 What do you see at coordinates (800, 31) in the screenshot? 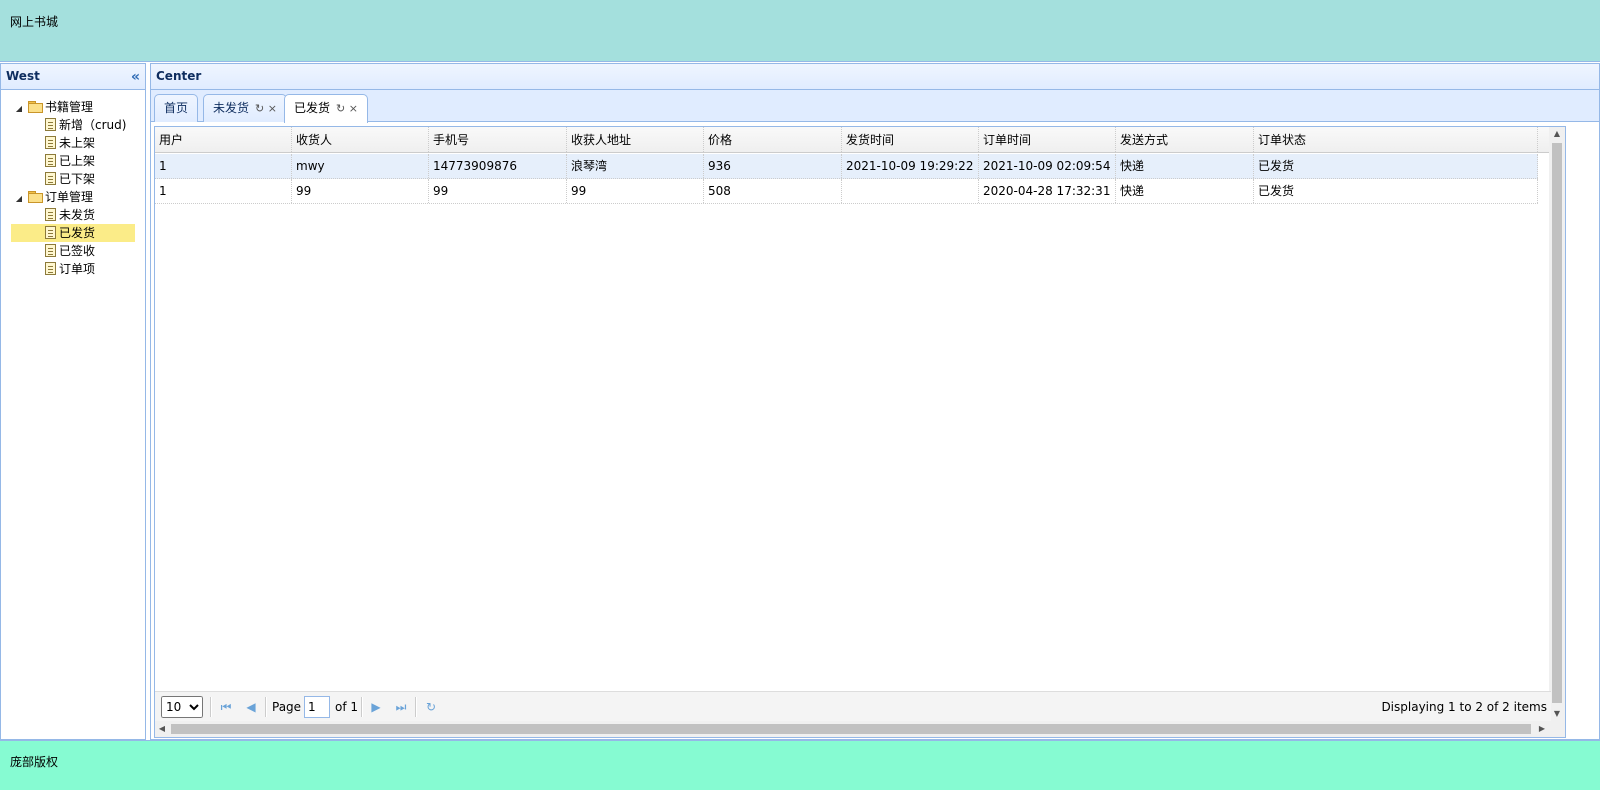
I see `header-region: 网上书城` at bounding box center [800, 31].